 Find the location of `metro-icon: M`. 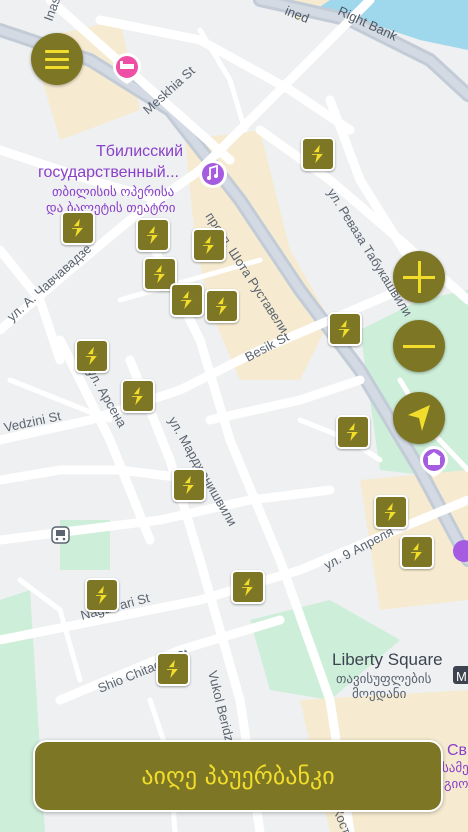

metro-icon: M is located at coordinates (460, 675).